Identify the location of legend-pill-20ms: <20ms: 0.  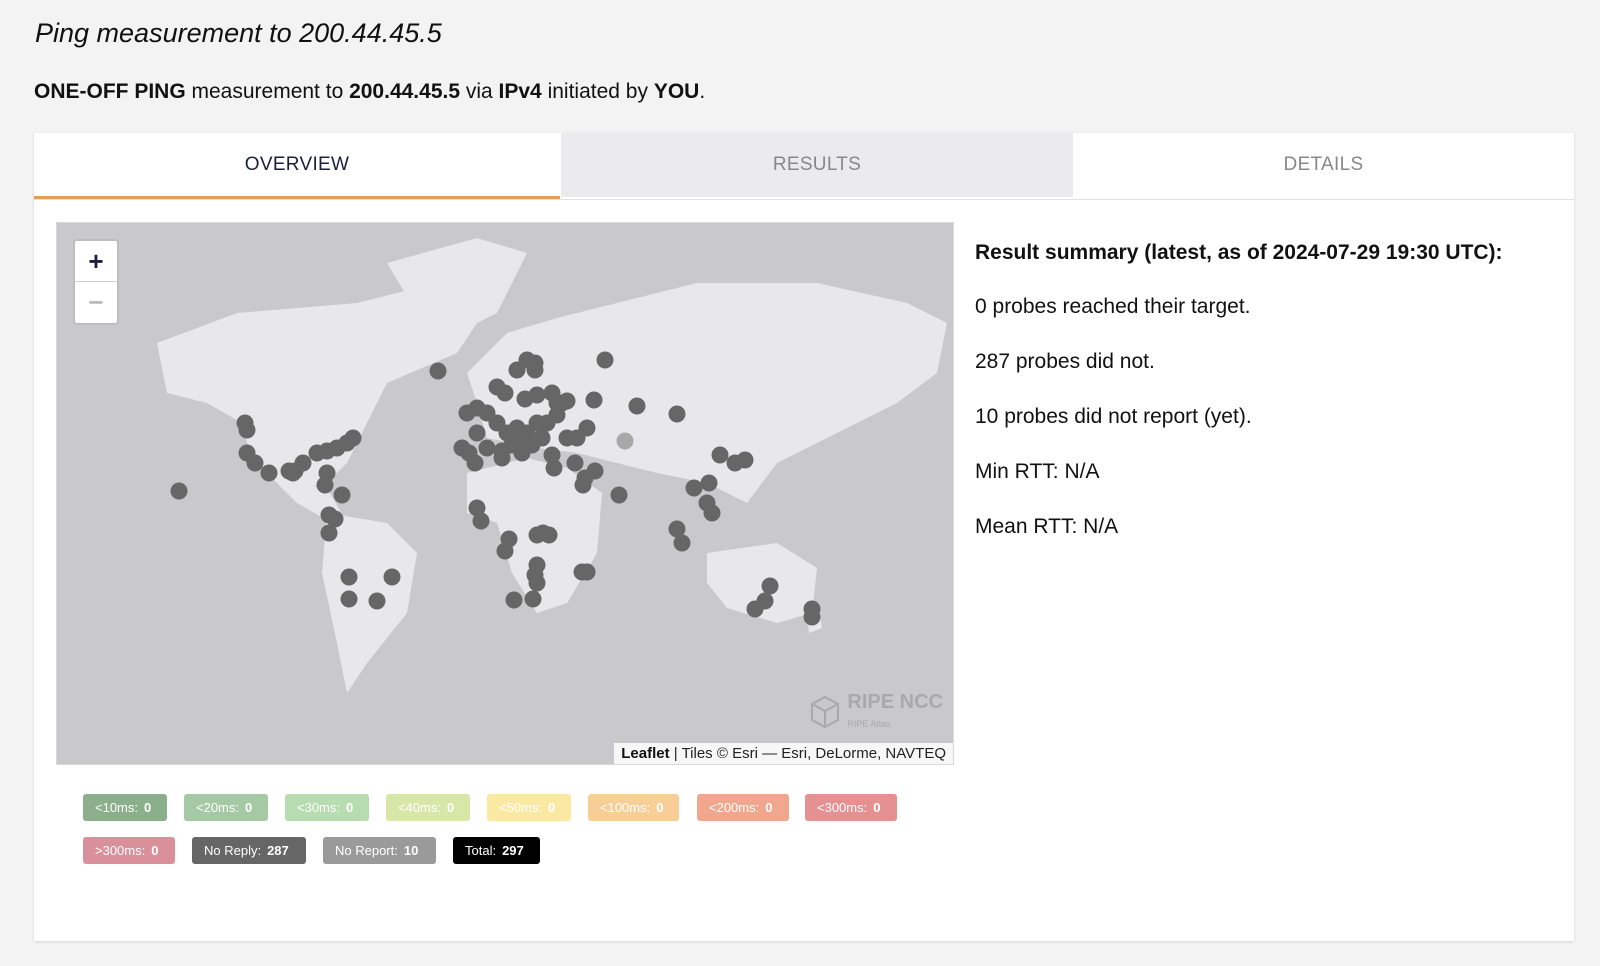
(226, 807).